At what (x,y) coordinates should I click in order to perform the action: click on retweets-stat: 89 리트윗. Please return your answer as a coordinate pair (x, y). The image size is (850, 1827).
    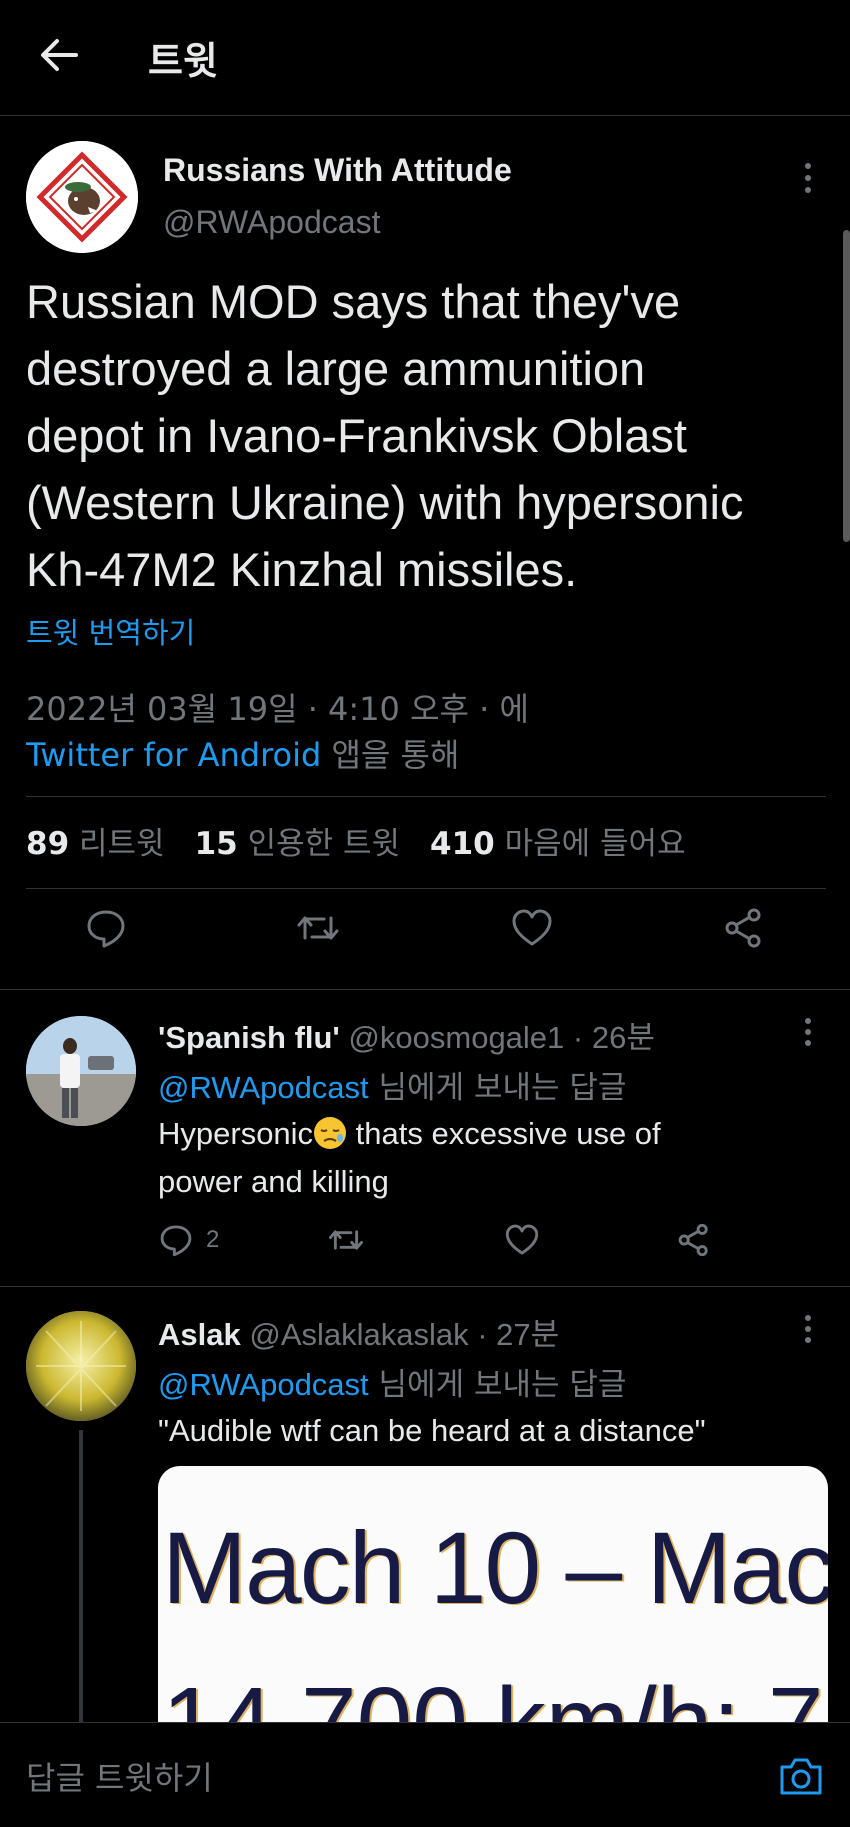
    Looking at the image, I should click on (99, 840).